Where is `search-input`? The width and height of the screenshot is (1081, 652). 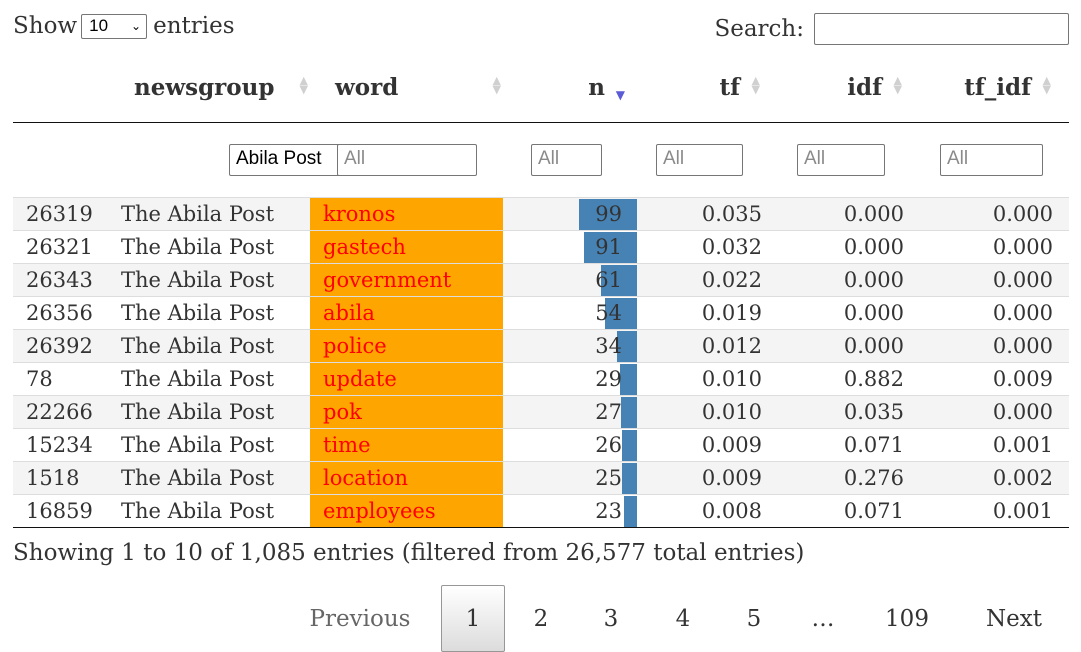 search-input is located at coordinates (941, 29).